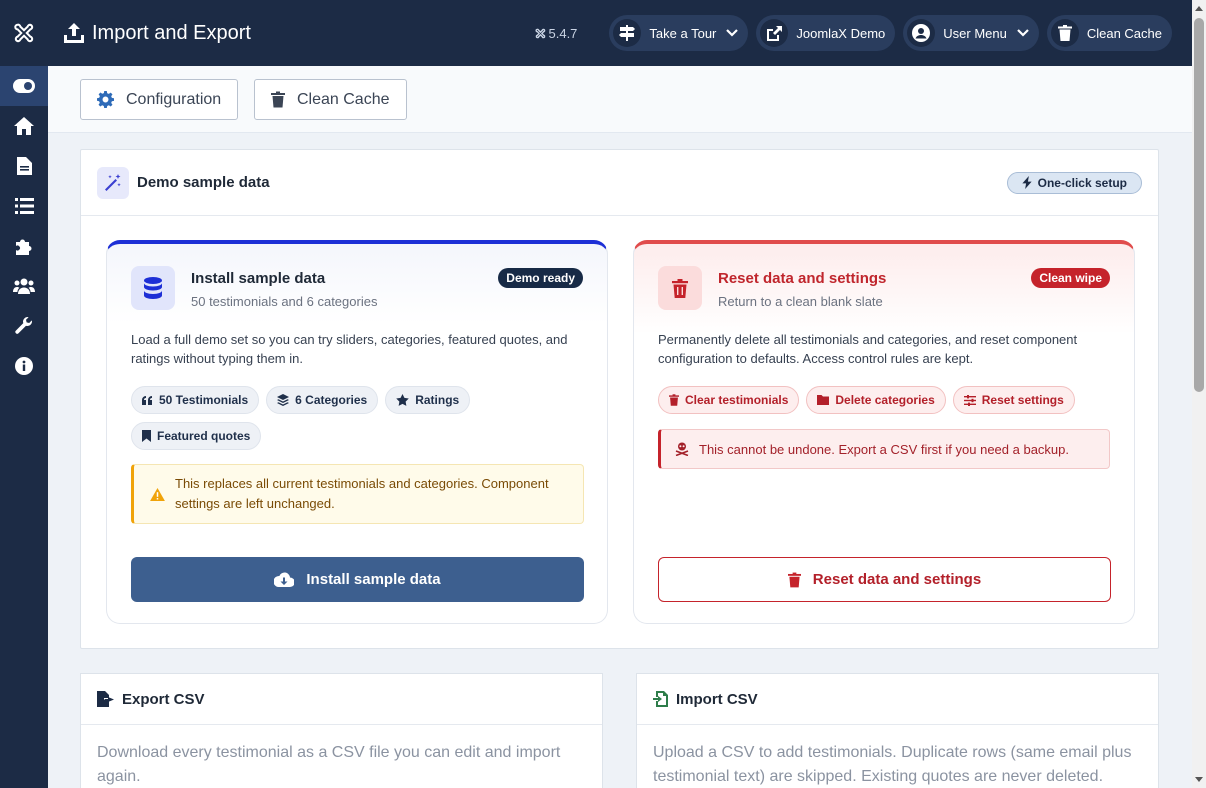 The image size is (1206, 788). I want to click on sidebar-item-list, so click(24, 206).